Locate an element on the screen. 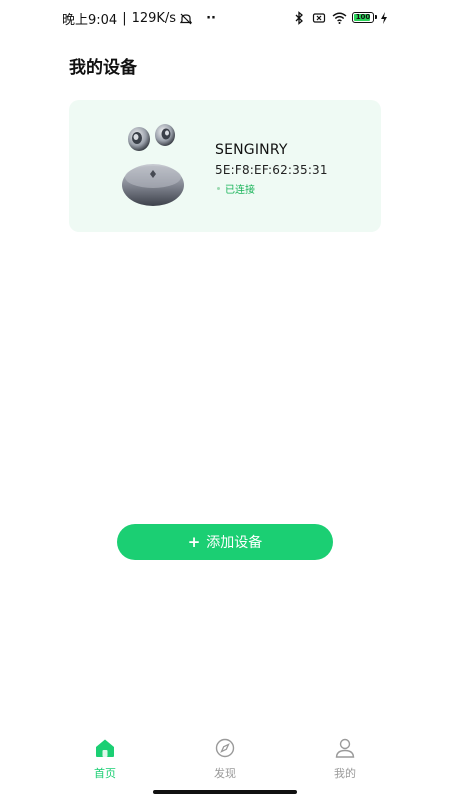 The height and width of the screenshot is (800, 450). nav-label-discover: 发现 is located at coordinates (225, 773).